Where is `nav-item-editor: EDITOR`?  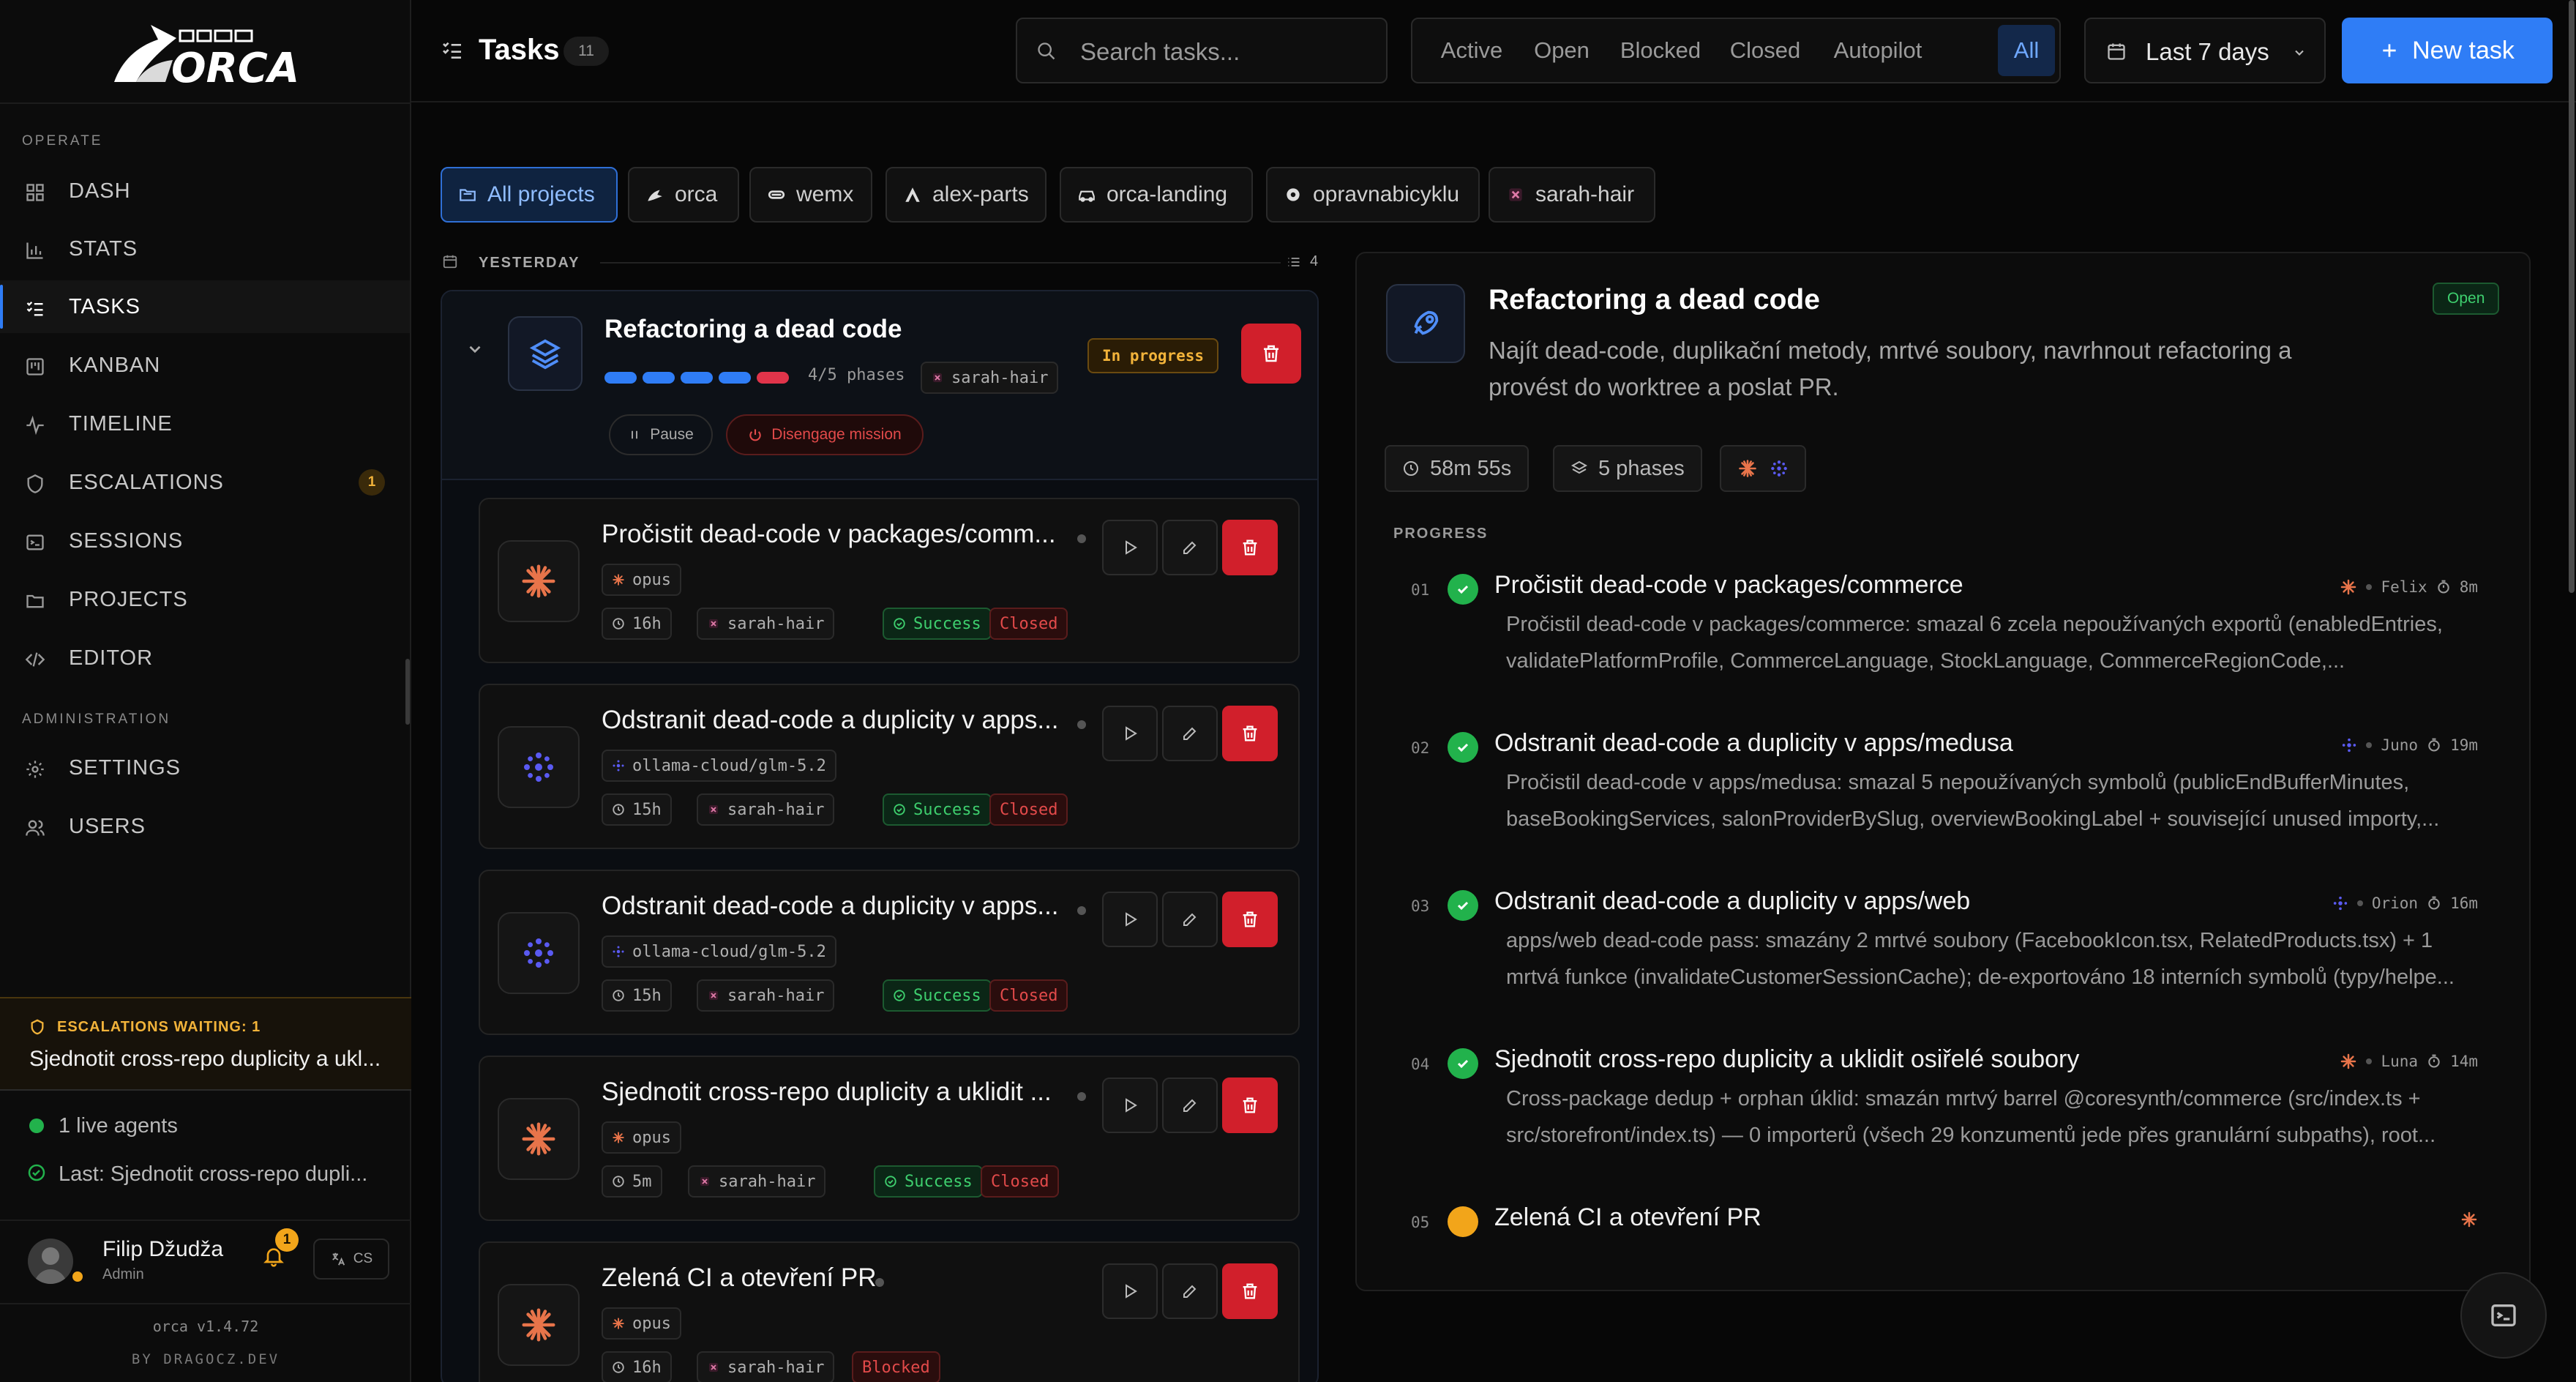
nav-item-editor: EDITOR is located at coordinates (205, 658).